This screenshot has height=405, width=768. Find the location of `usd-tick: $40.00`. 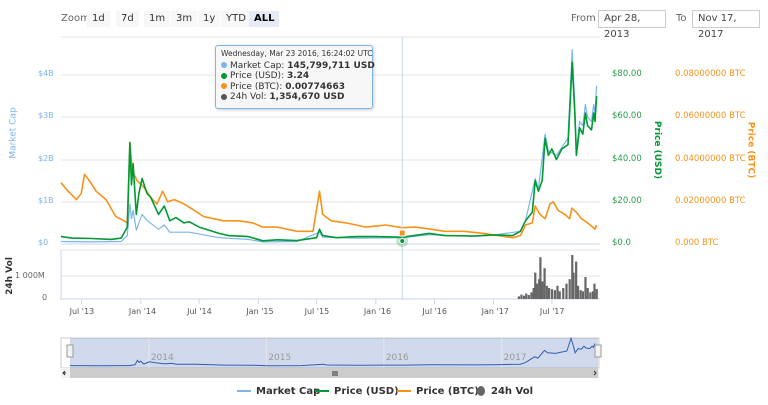

usd-tick: $40.00 is located at coordinates (627, 159).